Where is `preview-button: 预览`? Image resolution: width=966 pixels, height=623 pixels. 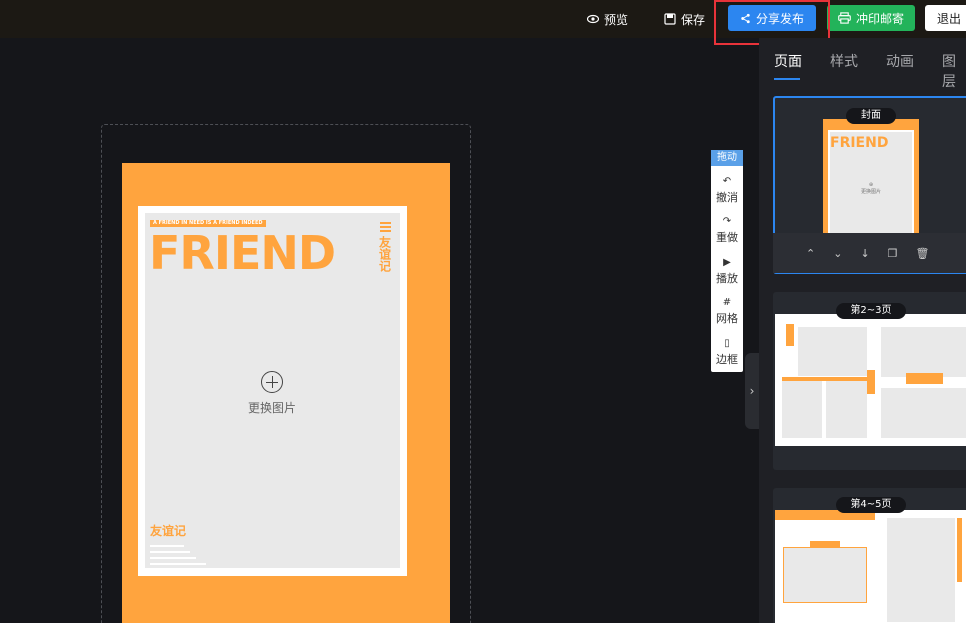 preview-button: 预览 is located at coordinates (607, 19).